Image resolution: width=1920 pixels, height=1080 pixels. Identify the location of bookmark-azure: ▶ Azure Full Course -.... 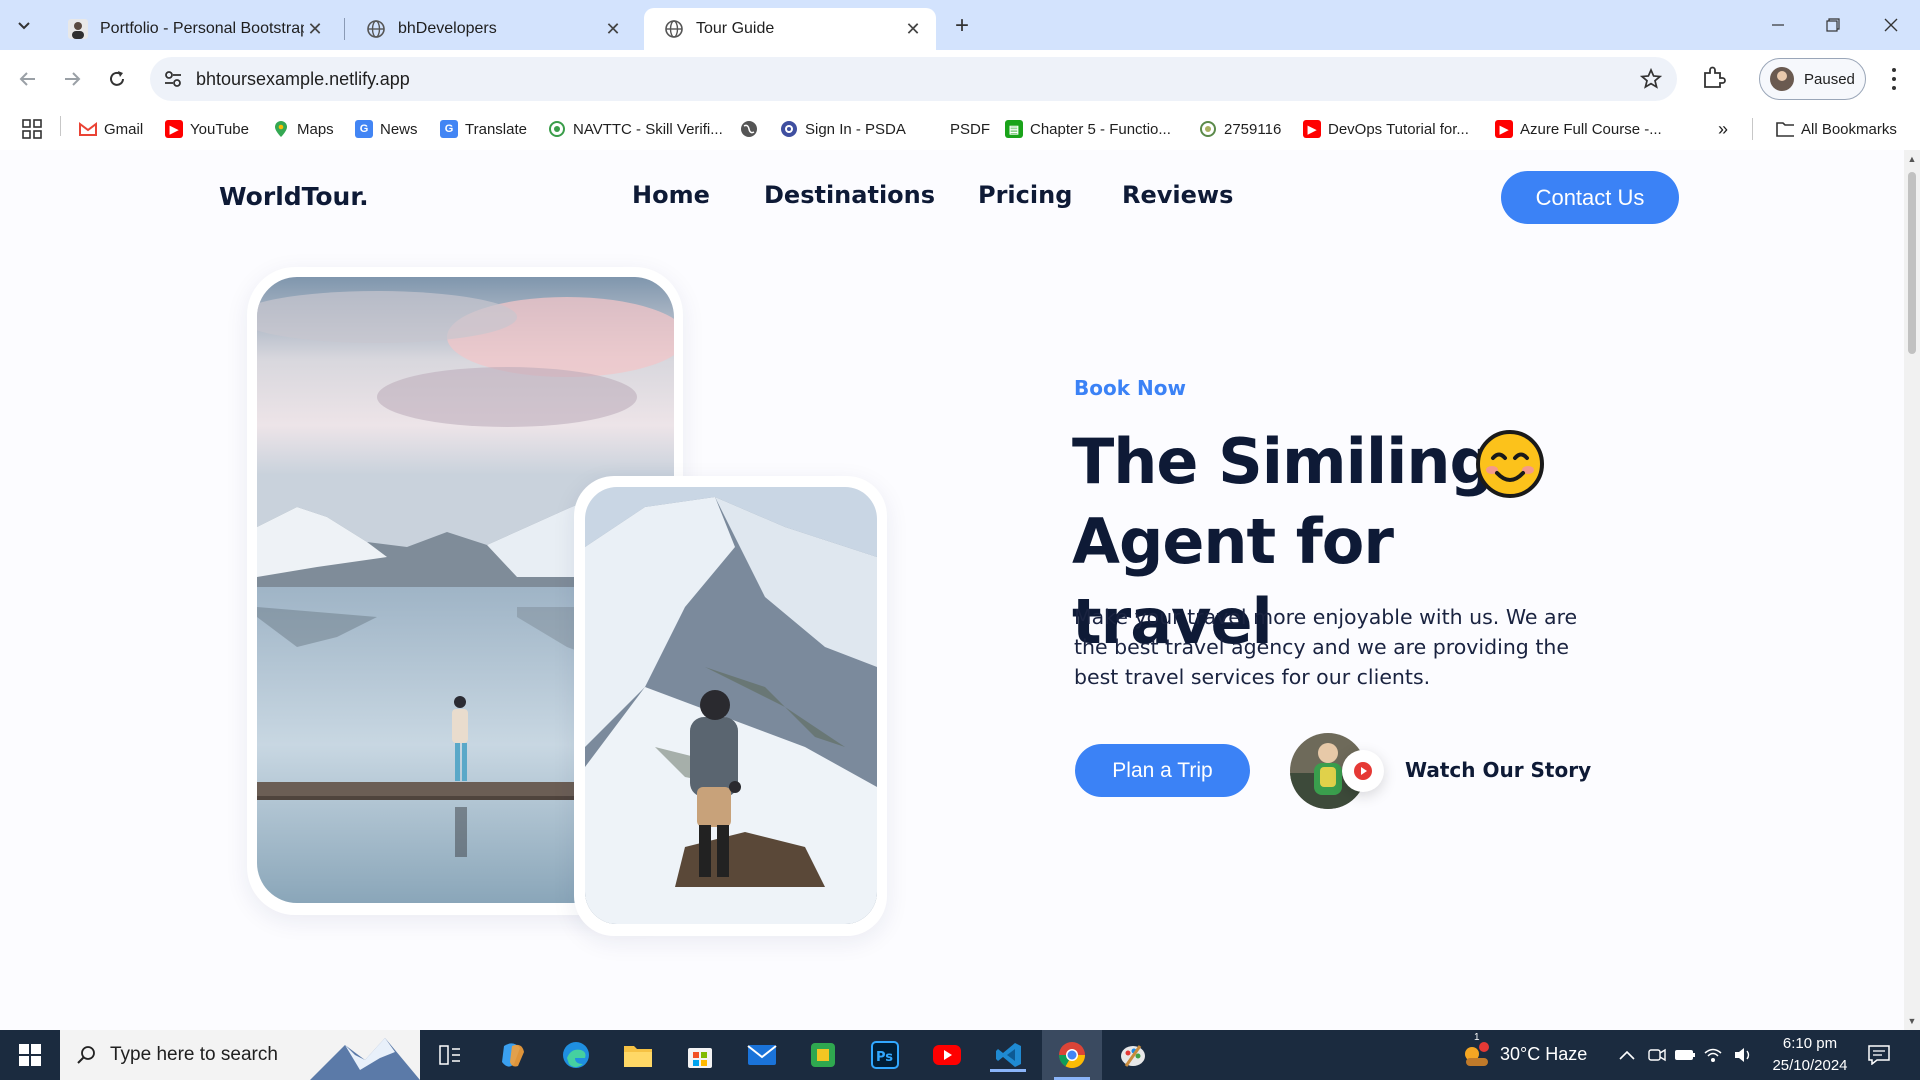
(1578, 129).